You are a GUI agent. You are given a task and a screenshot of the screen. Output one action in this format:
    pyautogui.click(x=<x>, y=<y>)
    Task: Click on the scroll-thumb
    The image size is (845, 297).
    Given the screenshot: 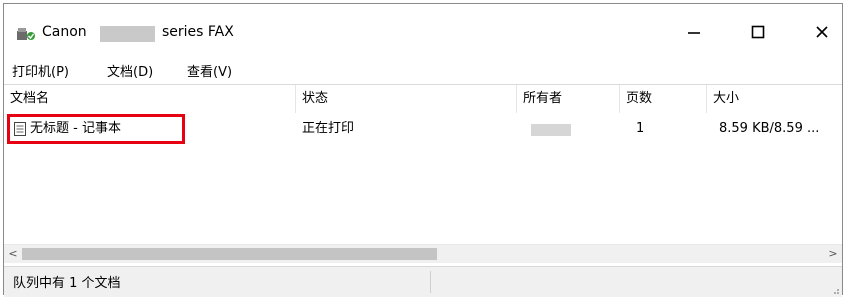 What is the action you would take?
    pyautogui.click(x=229, y=254)
    